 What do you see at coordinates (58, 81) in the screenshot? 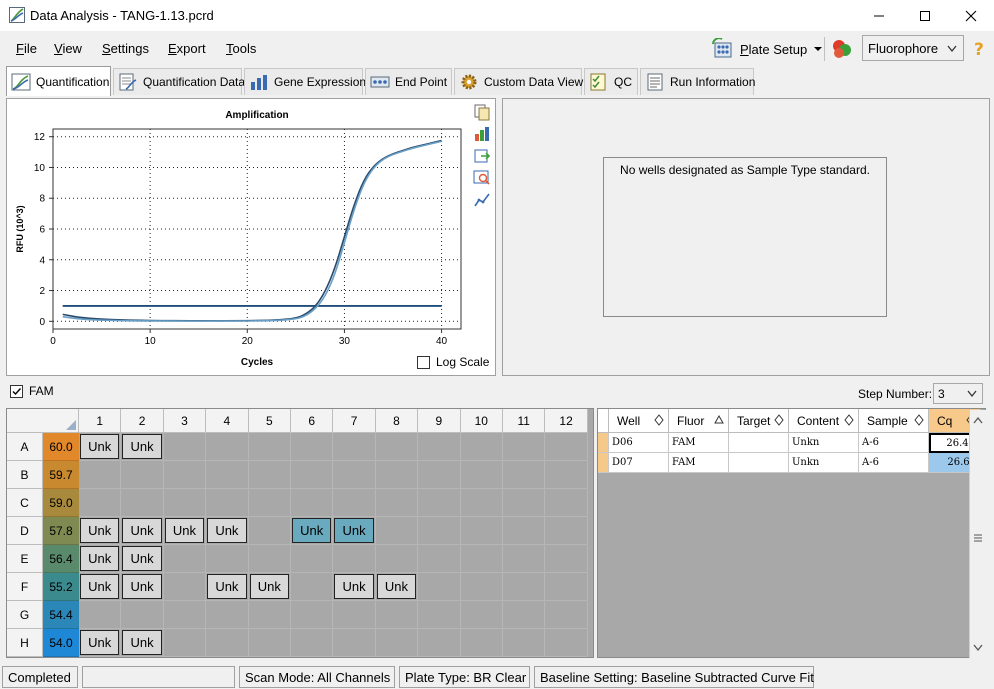
I see `tab-quantification: Quantification` at bounding box center [58, 81].